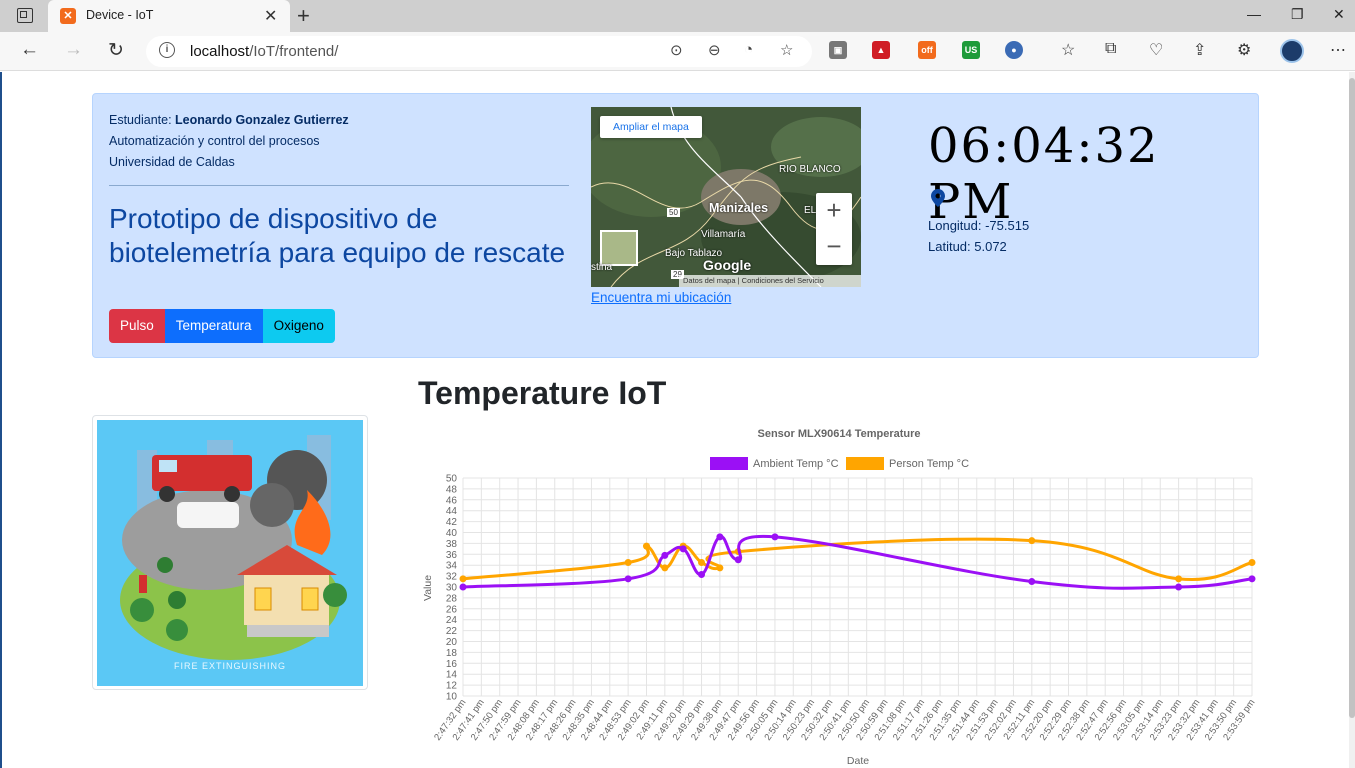 The width and height of the screenshot is (1355, 768). Describe the element at coordinates (339, 185) in the screenshot. I see `divider` at that location.